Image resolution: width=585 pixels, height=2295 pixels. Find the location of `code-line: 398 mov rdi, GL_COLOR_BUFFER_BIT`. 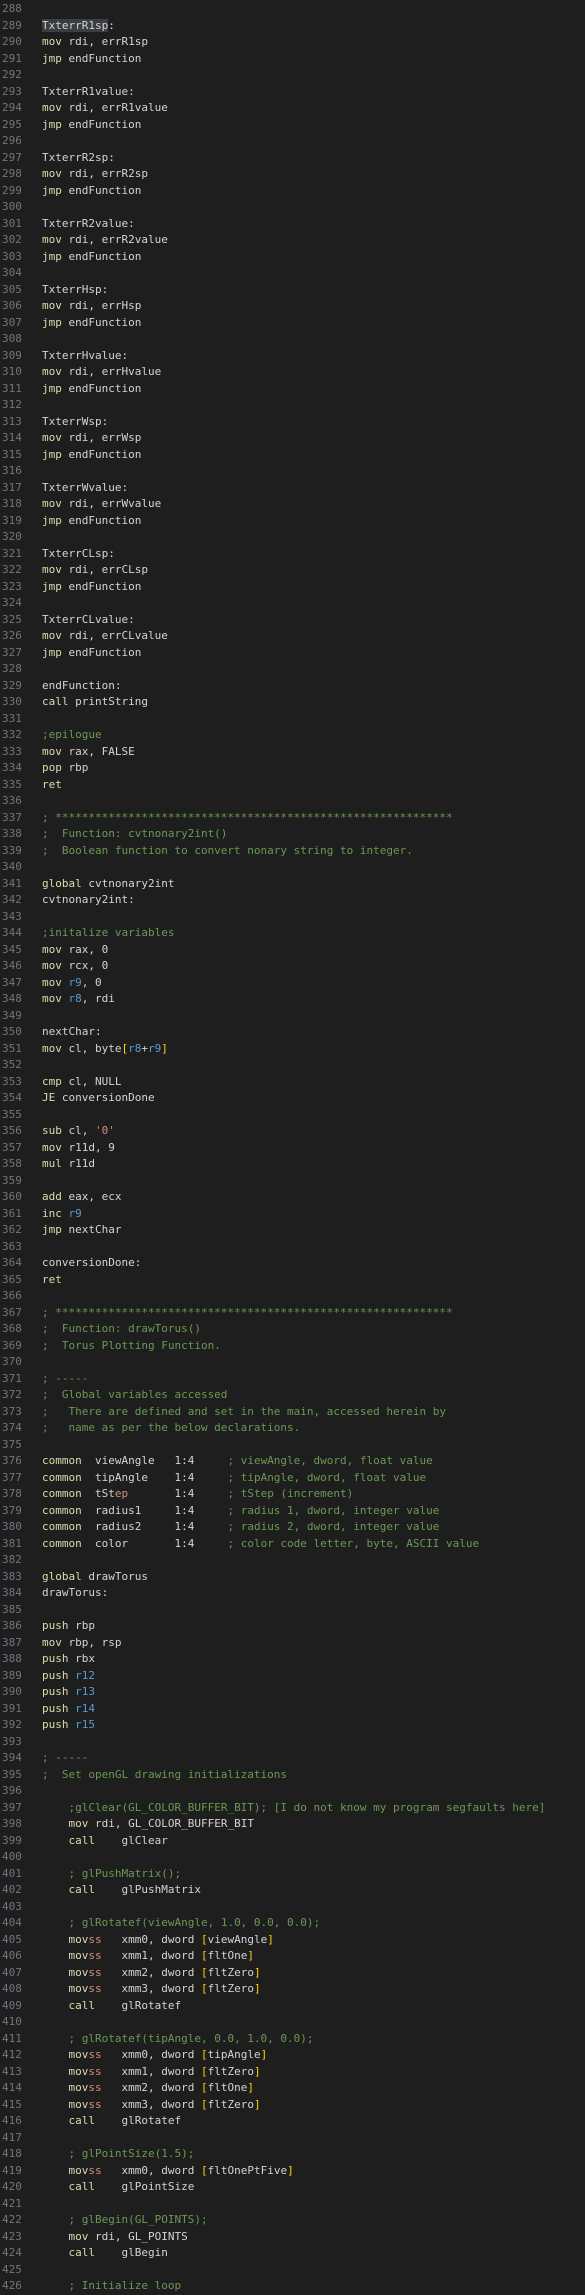

code-line: 398 mov rdi, GL_COLOR_BUFFER_BIT is located at coordinates (292, 1824).